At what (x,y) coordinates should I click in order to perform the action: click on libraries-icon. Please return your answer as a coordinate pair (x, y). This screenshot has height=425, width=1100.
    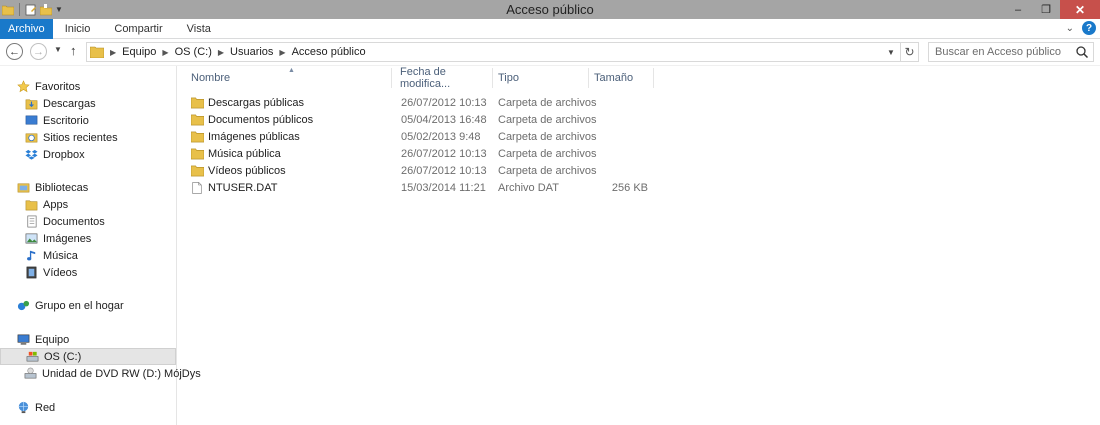
    Looking at the image, I should click on (23, 188).